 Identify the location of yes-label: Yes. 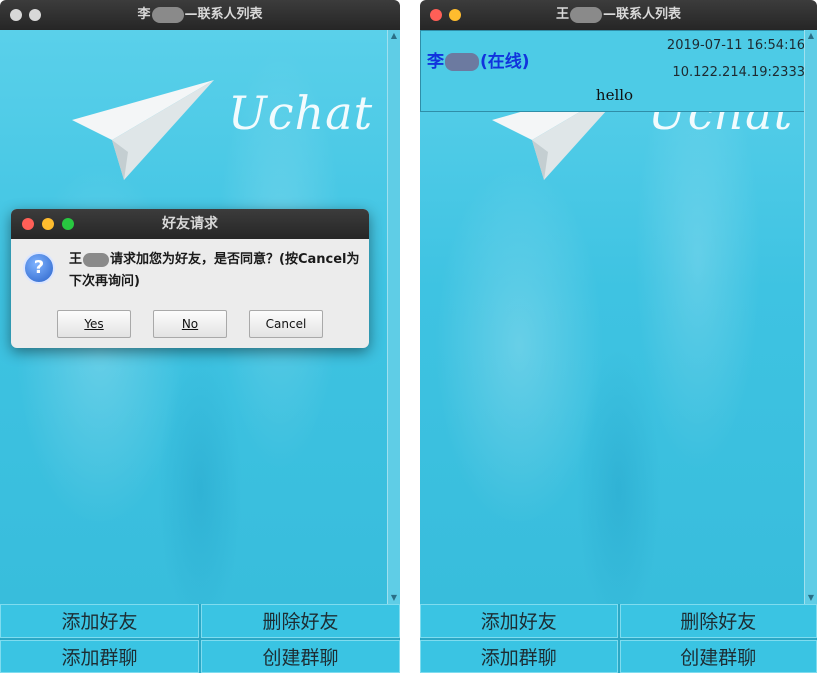
(94, 324).